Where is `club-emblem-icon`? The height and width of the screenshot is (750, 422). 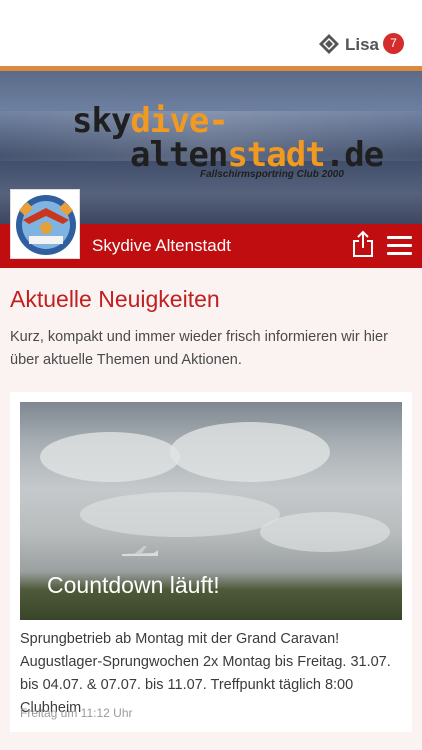 club-emblem-icon is located at coordinates (45, 224).